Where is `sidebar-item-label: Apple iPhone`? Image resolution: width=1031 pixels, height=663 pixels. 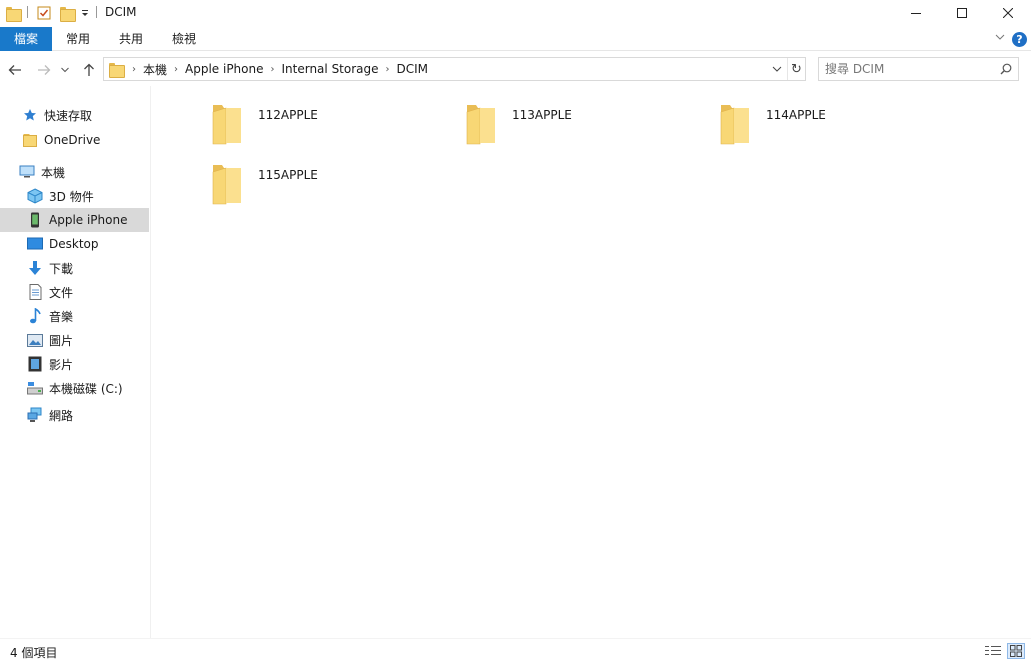
sidebar-item-label: Apple iPhone is located at coordinates (88, 220).